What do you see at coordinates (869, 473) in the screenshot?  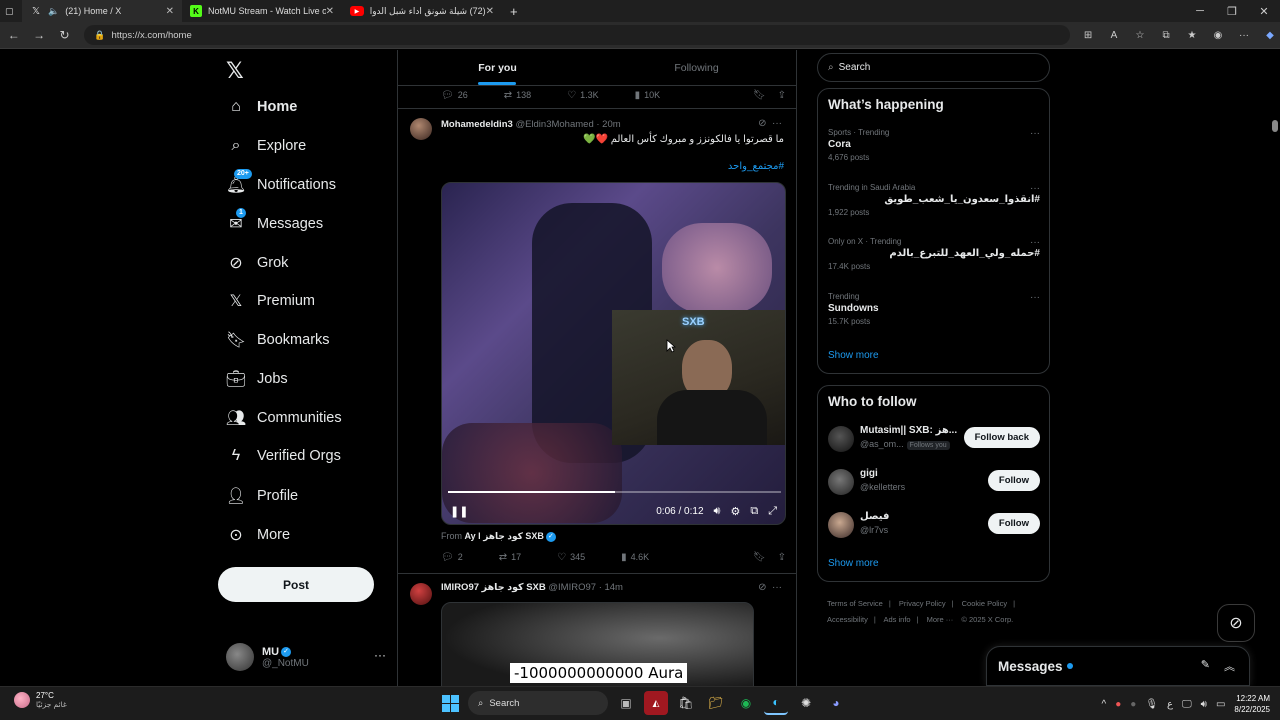 I see `suggestion-name: gigi` at bounding box center [869, 473].